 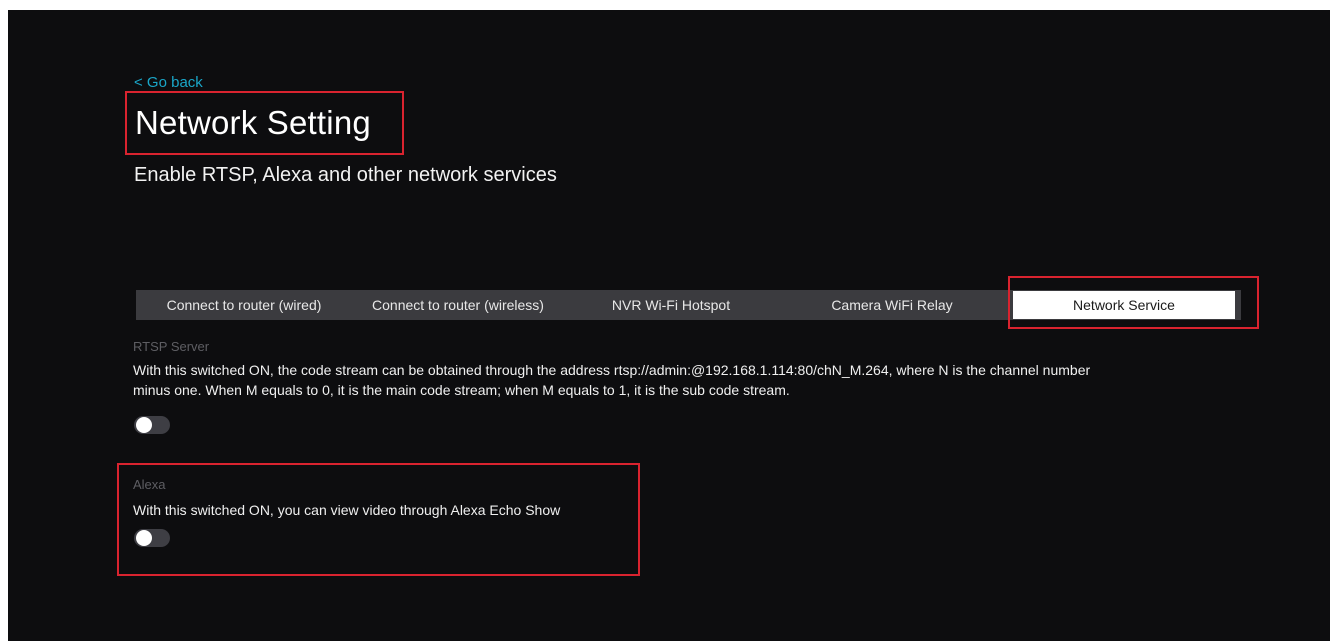 I want to click on title-highlight-box, so click(x=264, y=123).